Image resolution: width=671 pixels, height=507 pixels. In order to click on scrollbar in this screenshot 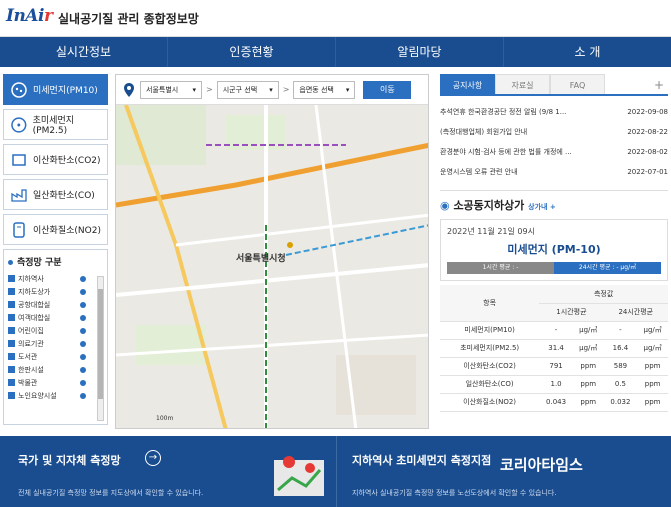, I will do `click(100, 348)`.